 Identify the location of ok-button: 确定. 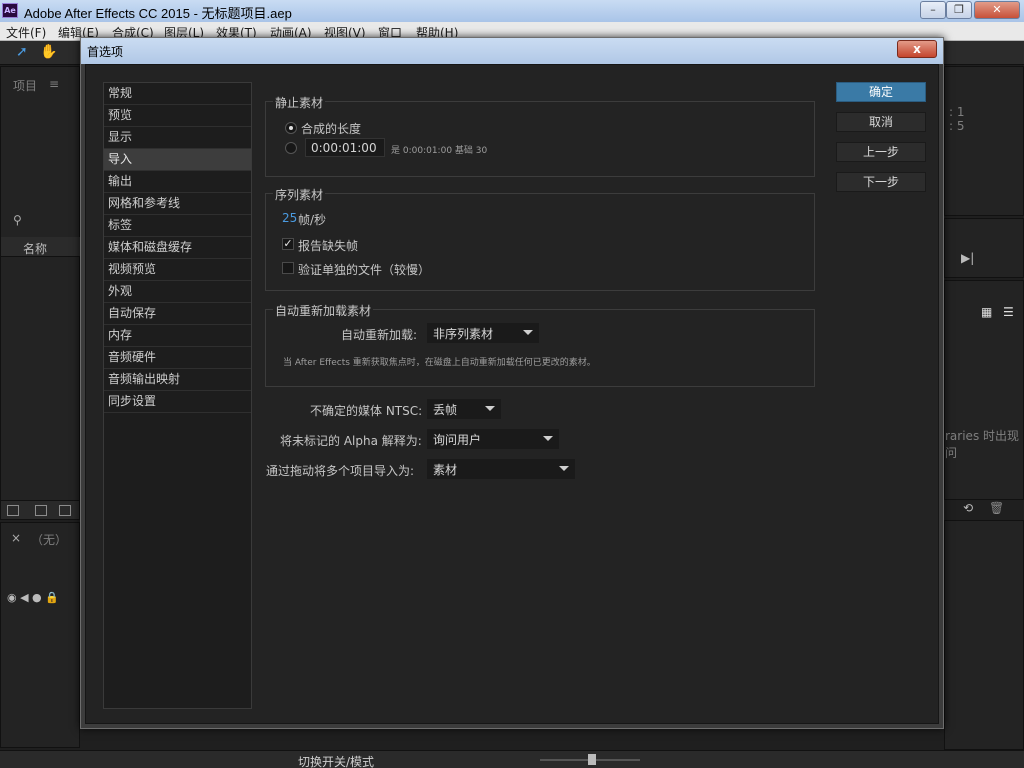
(881, 92).